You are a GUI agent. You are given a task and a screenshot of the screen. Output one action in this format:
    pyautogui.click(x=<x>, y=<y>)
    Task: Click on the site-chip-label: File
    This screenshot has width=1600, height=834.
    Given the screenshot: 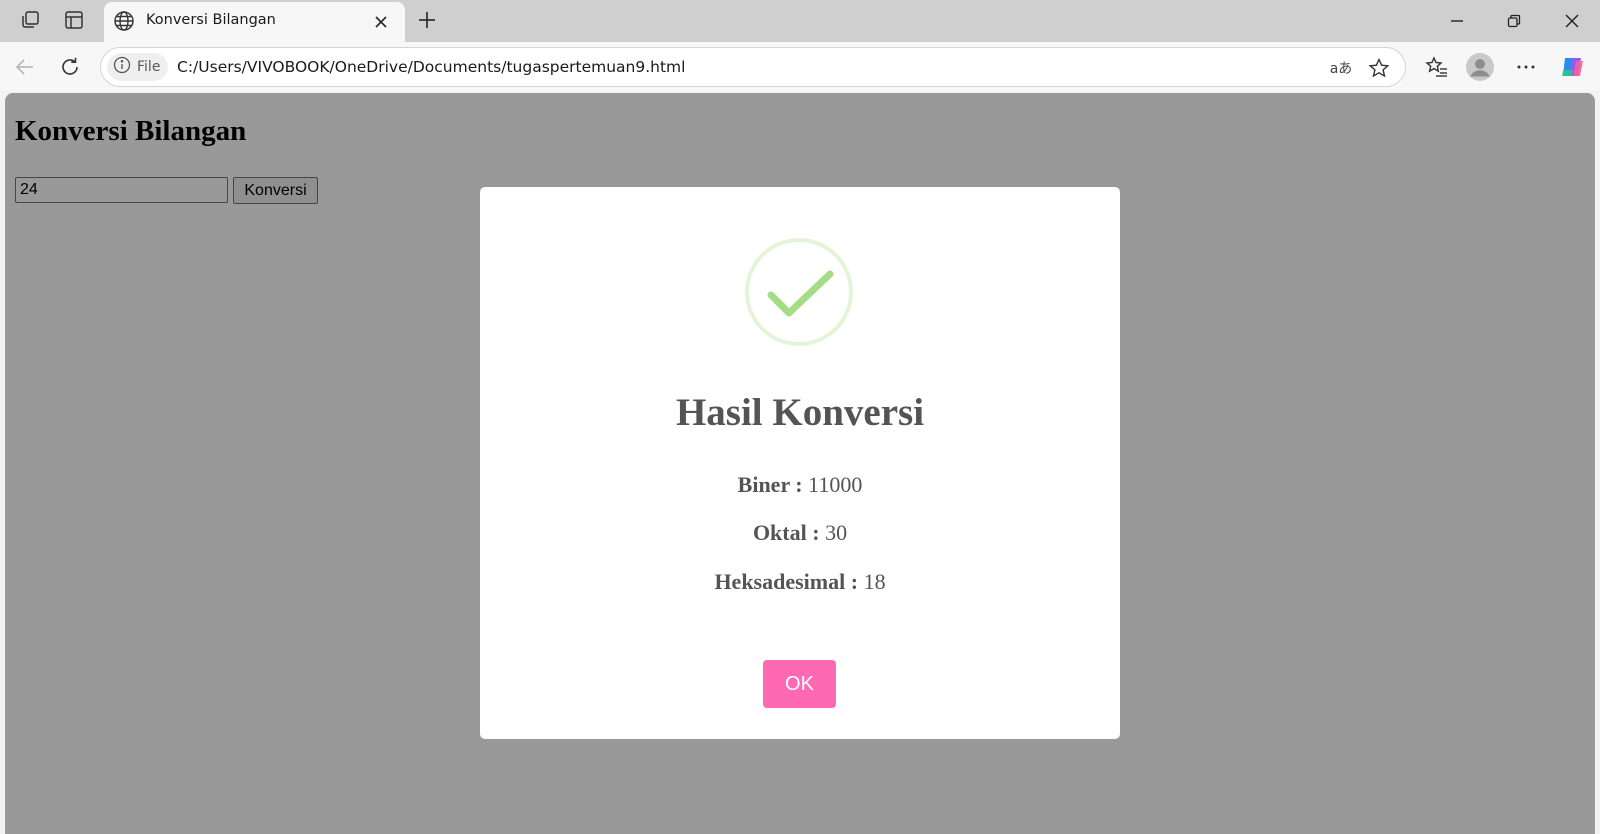 What is the action you would take?
    pyautogui.click(x=149, y=67)
    